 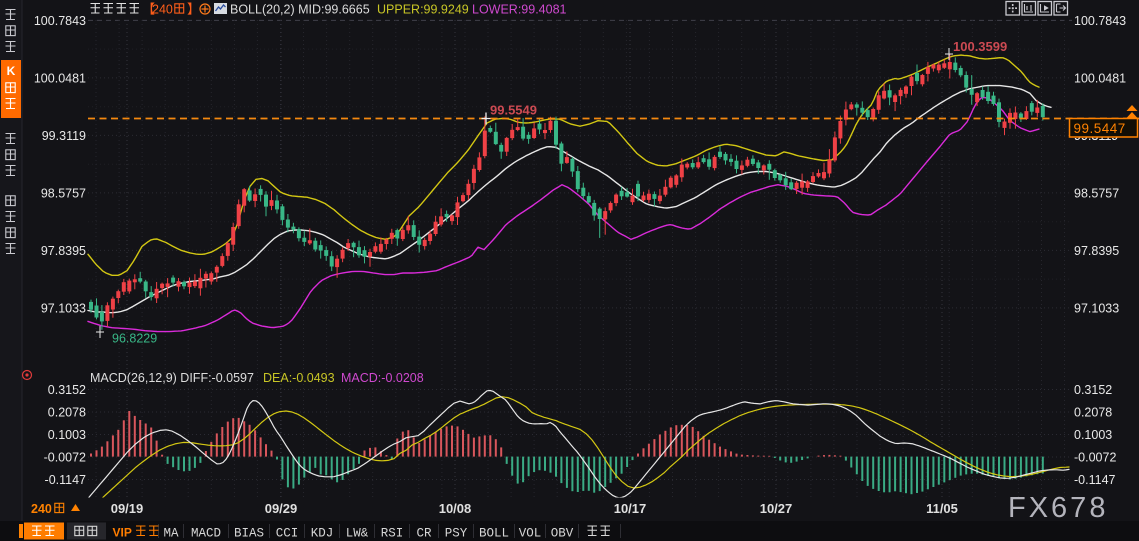 What do you see at coordinates (776, 508) in the screenshot?
I see `svg-text: 10/27` at bounding box center [776, 508].